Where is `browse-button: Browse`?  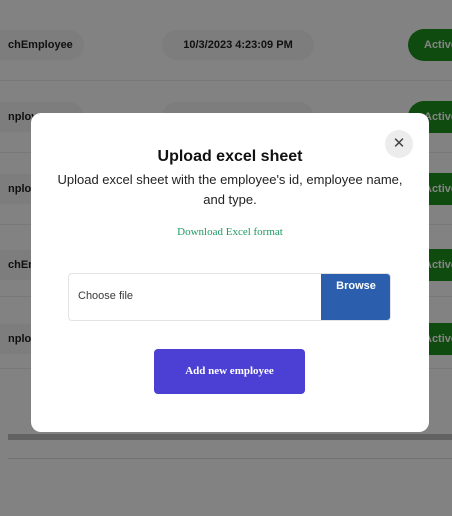
browse-button: Browse is located at coordinates (355, 297).